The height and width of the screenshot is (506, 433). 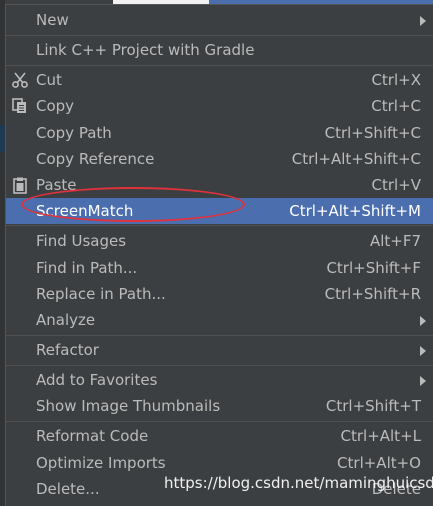 What do you see at coordinates (20, 185) in the screenshot?
I see `clipboard-icon` at bounding box center [20, 185].